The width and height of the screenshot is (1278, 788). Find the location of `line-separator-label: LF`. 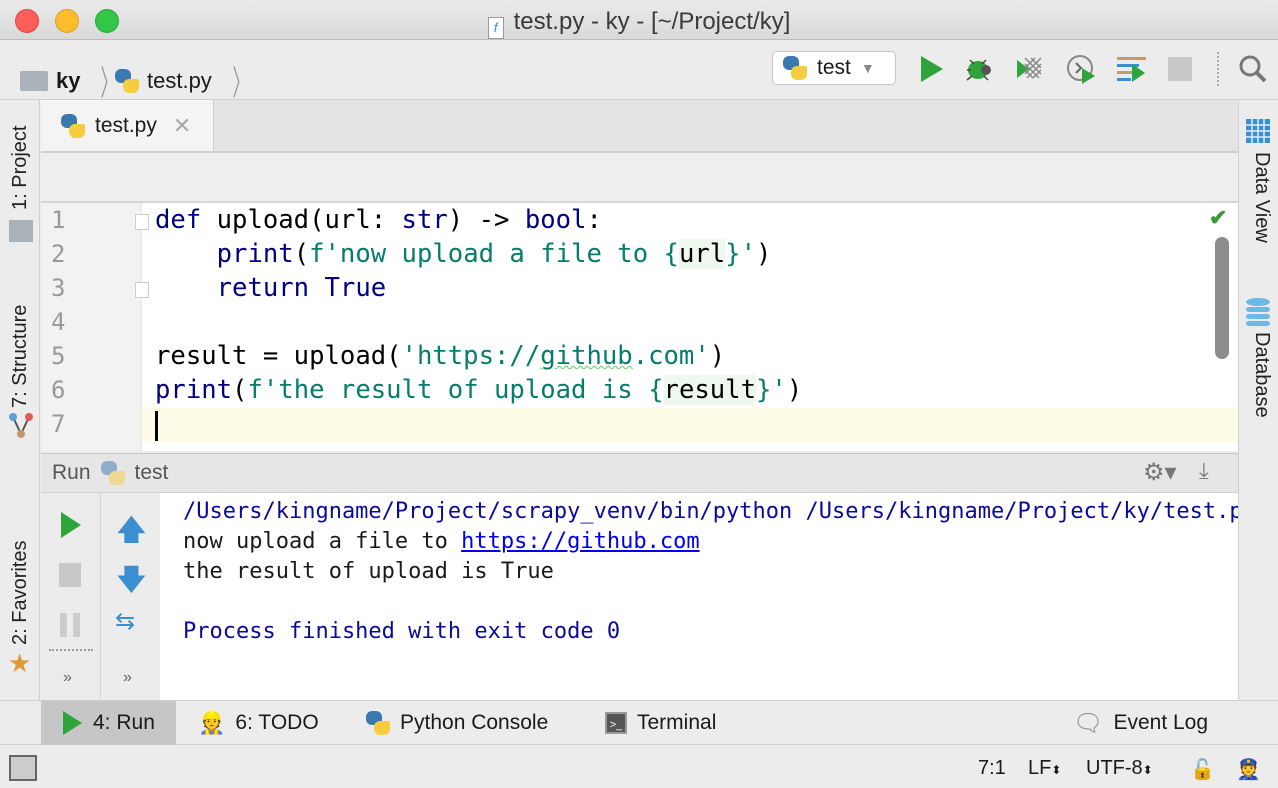

line-separator-label: LF is located at coordinates (1040, 768).